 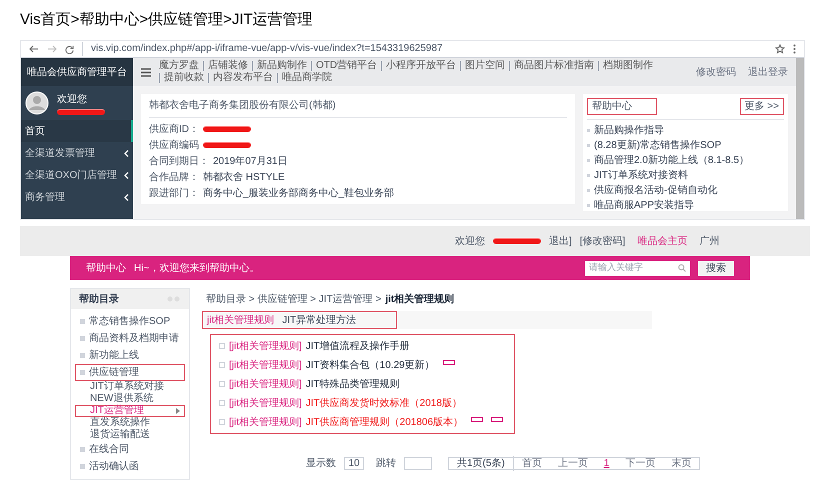 I want to click on article-link: JIT资料集合包（10.29更新）, so click(x=370, y=365).